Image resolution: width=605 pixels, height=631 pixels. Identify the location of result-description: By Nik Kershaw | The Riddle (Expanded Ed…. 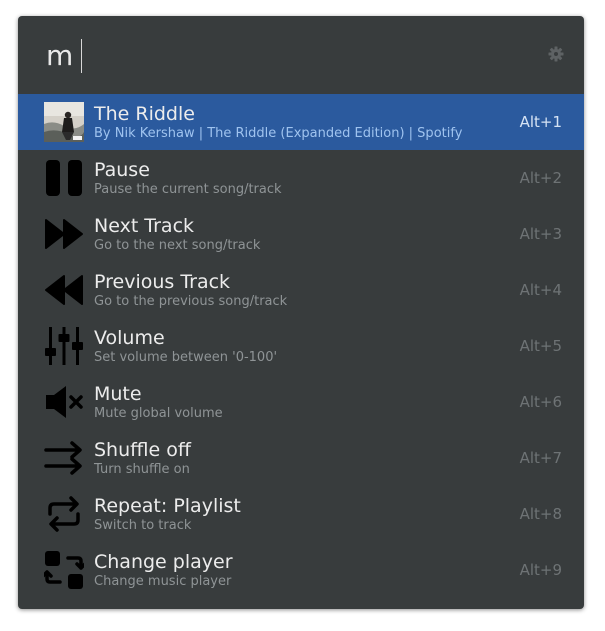
(278, 133).